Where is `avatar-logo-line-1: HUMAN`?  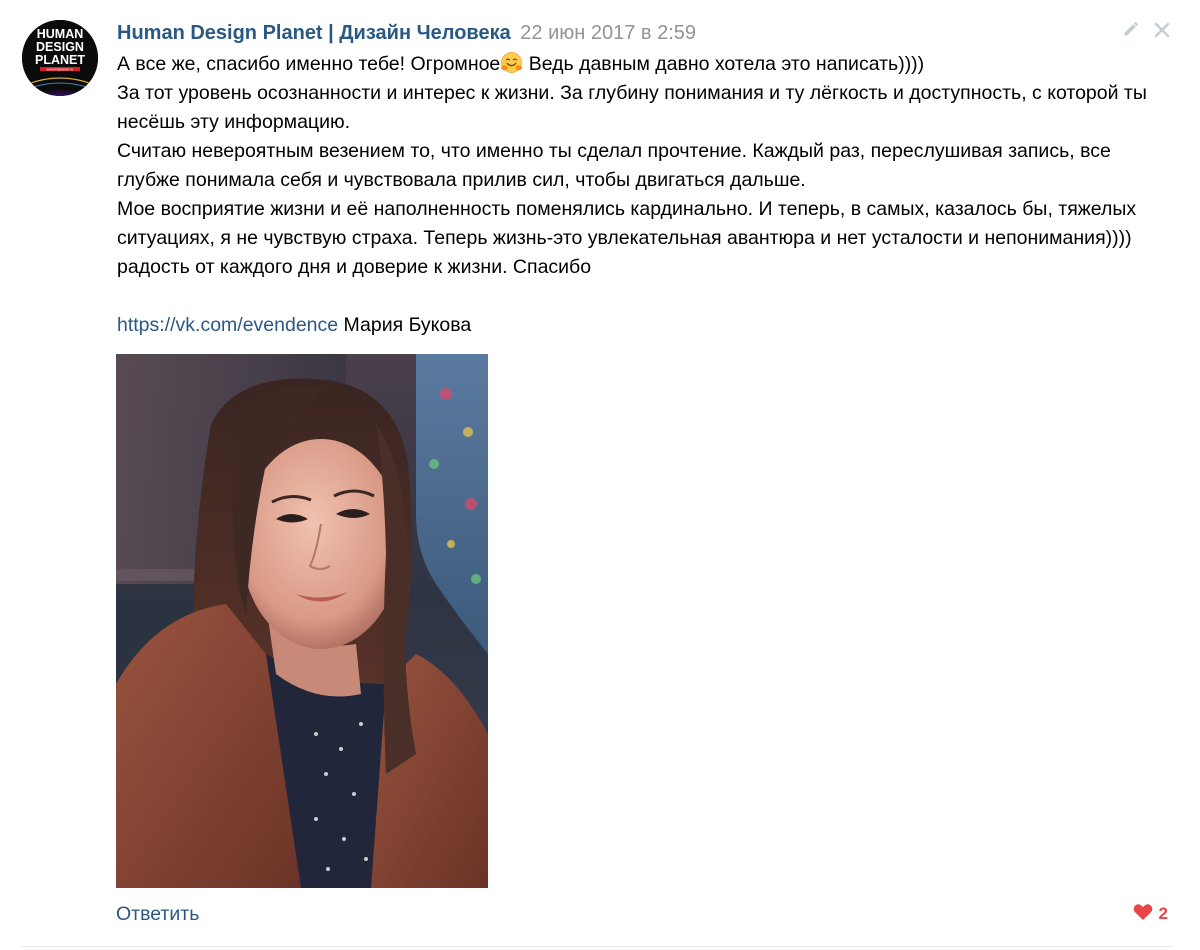 avatar-logo-line-1: HUMAN is located at coordinates (60, 34).